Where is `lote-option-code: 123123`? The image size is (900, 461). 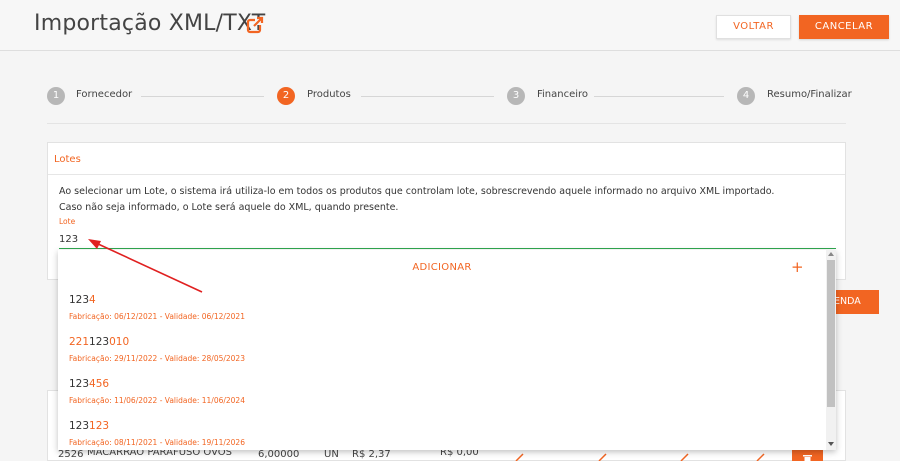 lote-option-code: 123123 is located at coordinates (89, 426).